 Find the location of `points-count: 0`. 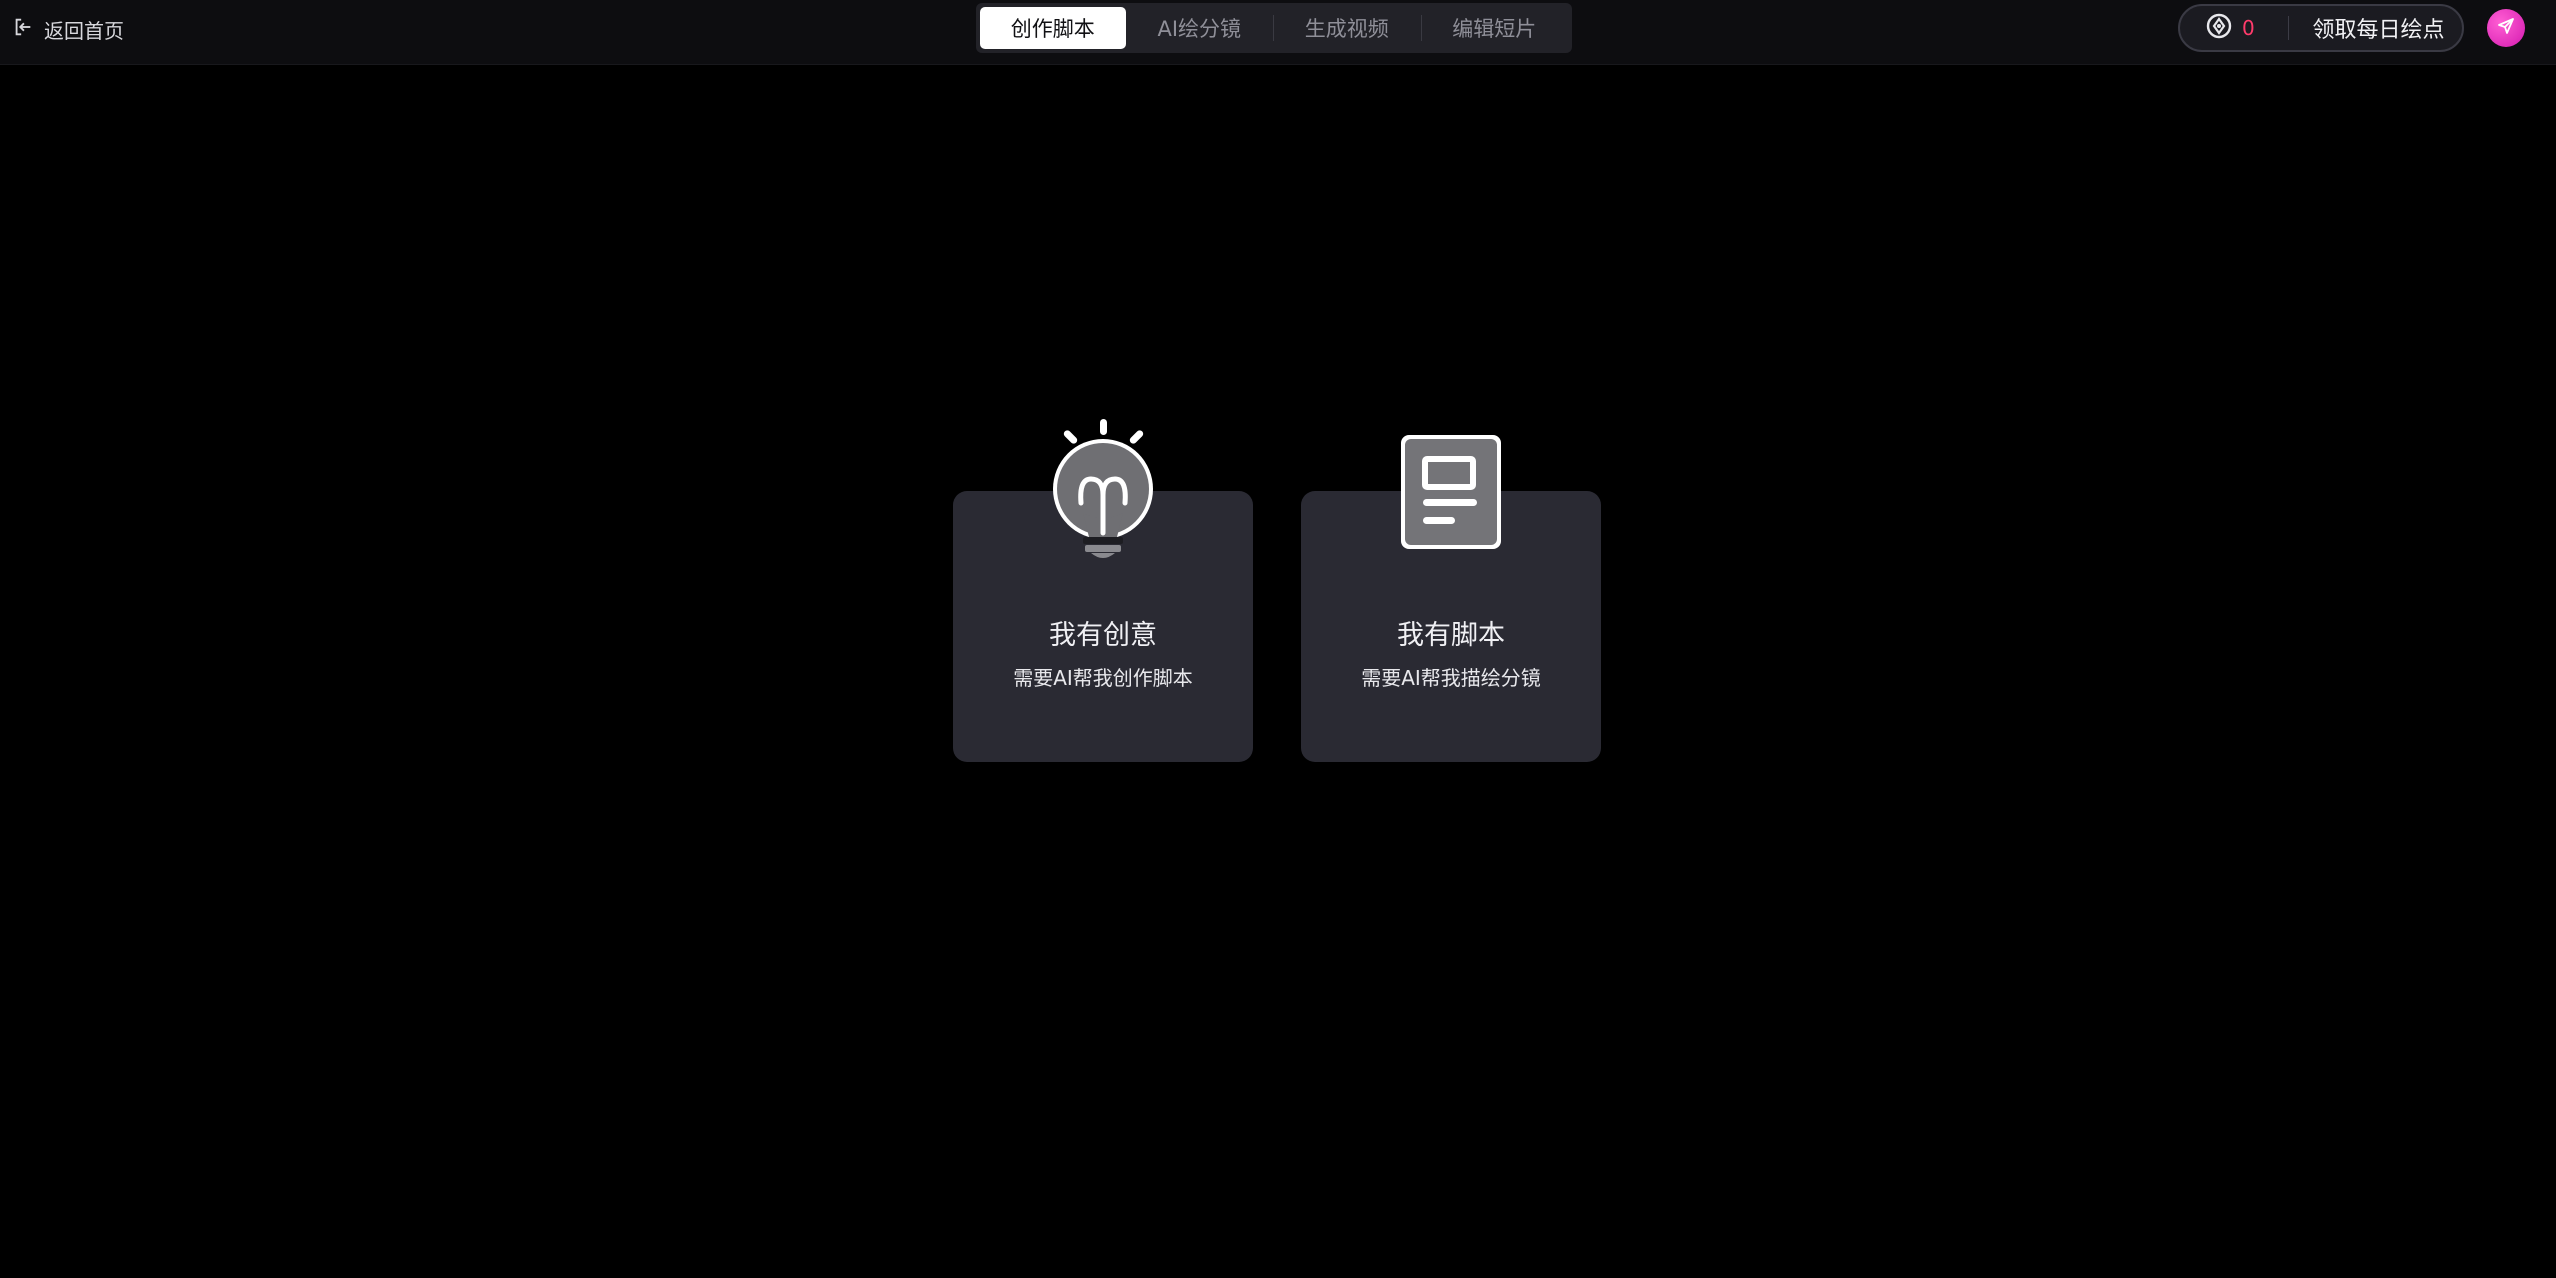

points-count: 0 is located at coordinates (2248, 28).